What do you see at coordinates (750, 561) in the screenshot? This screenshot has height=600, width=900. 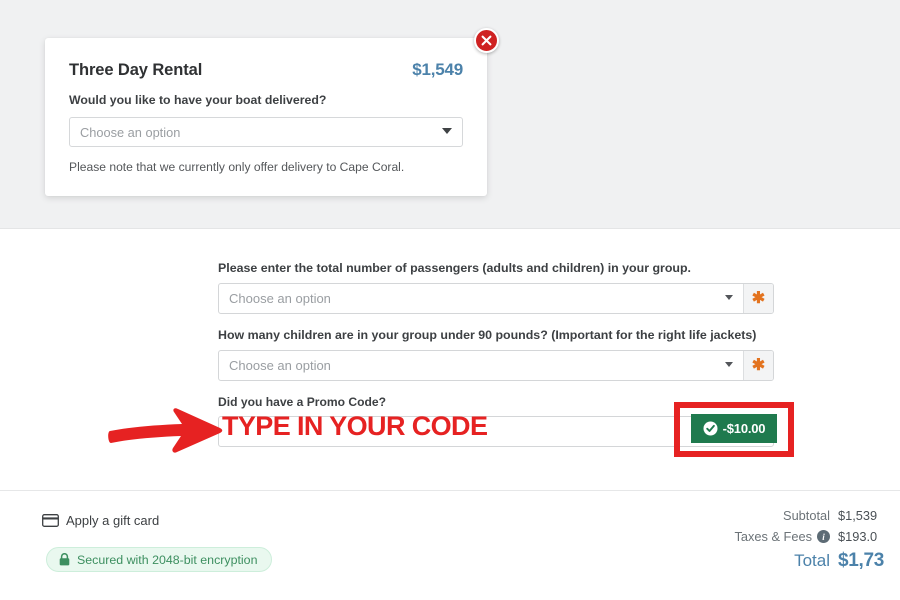 I see `total-row: Total $1,73` at bounding box center [750, 561].